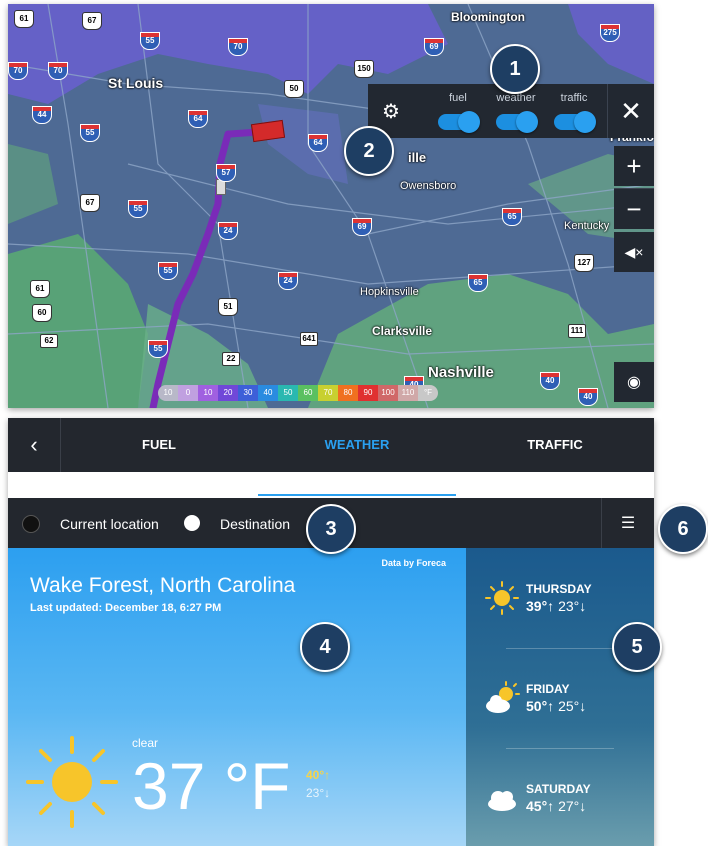 Image resolution: width=708 pixels, height=846 pixels. Describe the element at coordinates (328, 393) in the screenshot. I see `legend-step: 70` at that location.